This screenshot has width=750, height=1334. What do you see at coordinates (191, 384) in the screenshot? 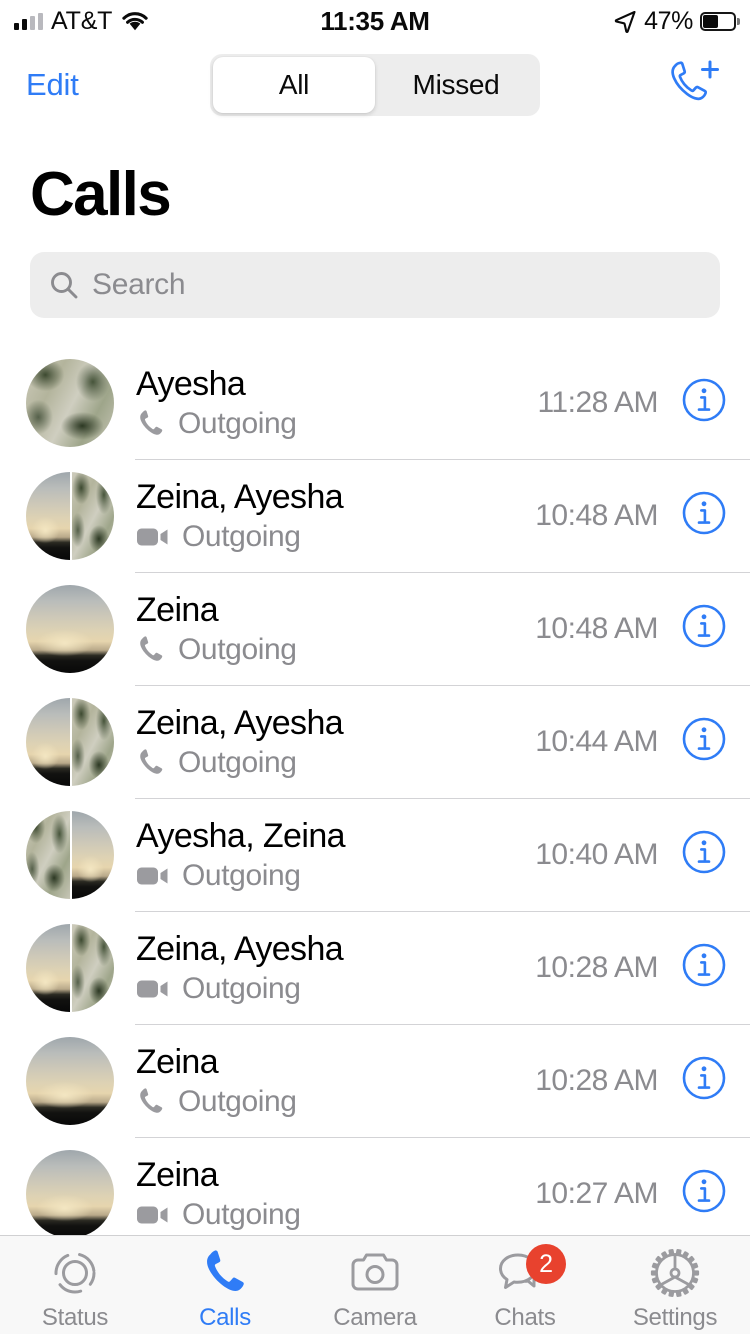
I see `call-contact-name: Ayesha` at bounding box center [191, 384].